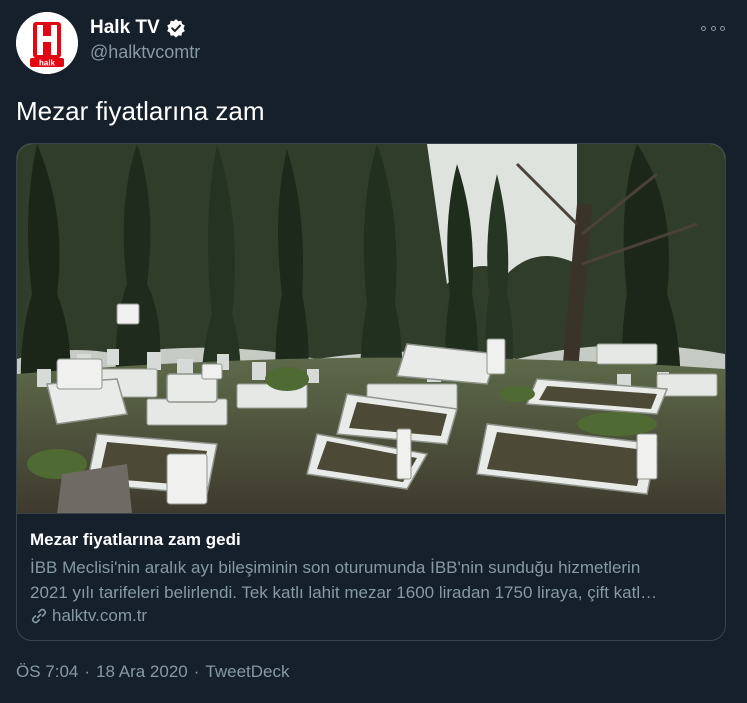 The image size is (747, 703). What do you see at coordinates (142, 672) in the screenshot?
I see `tweet-date: 18 Ara 2020` at bounding box center [142, 672].